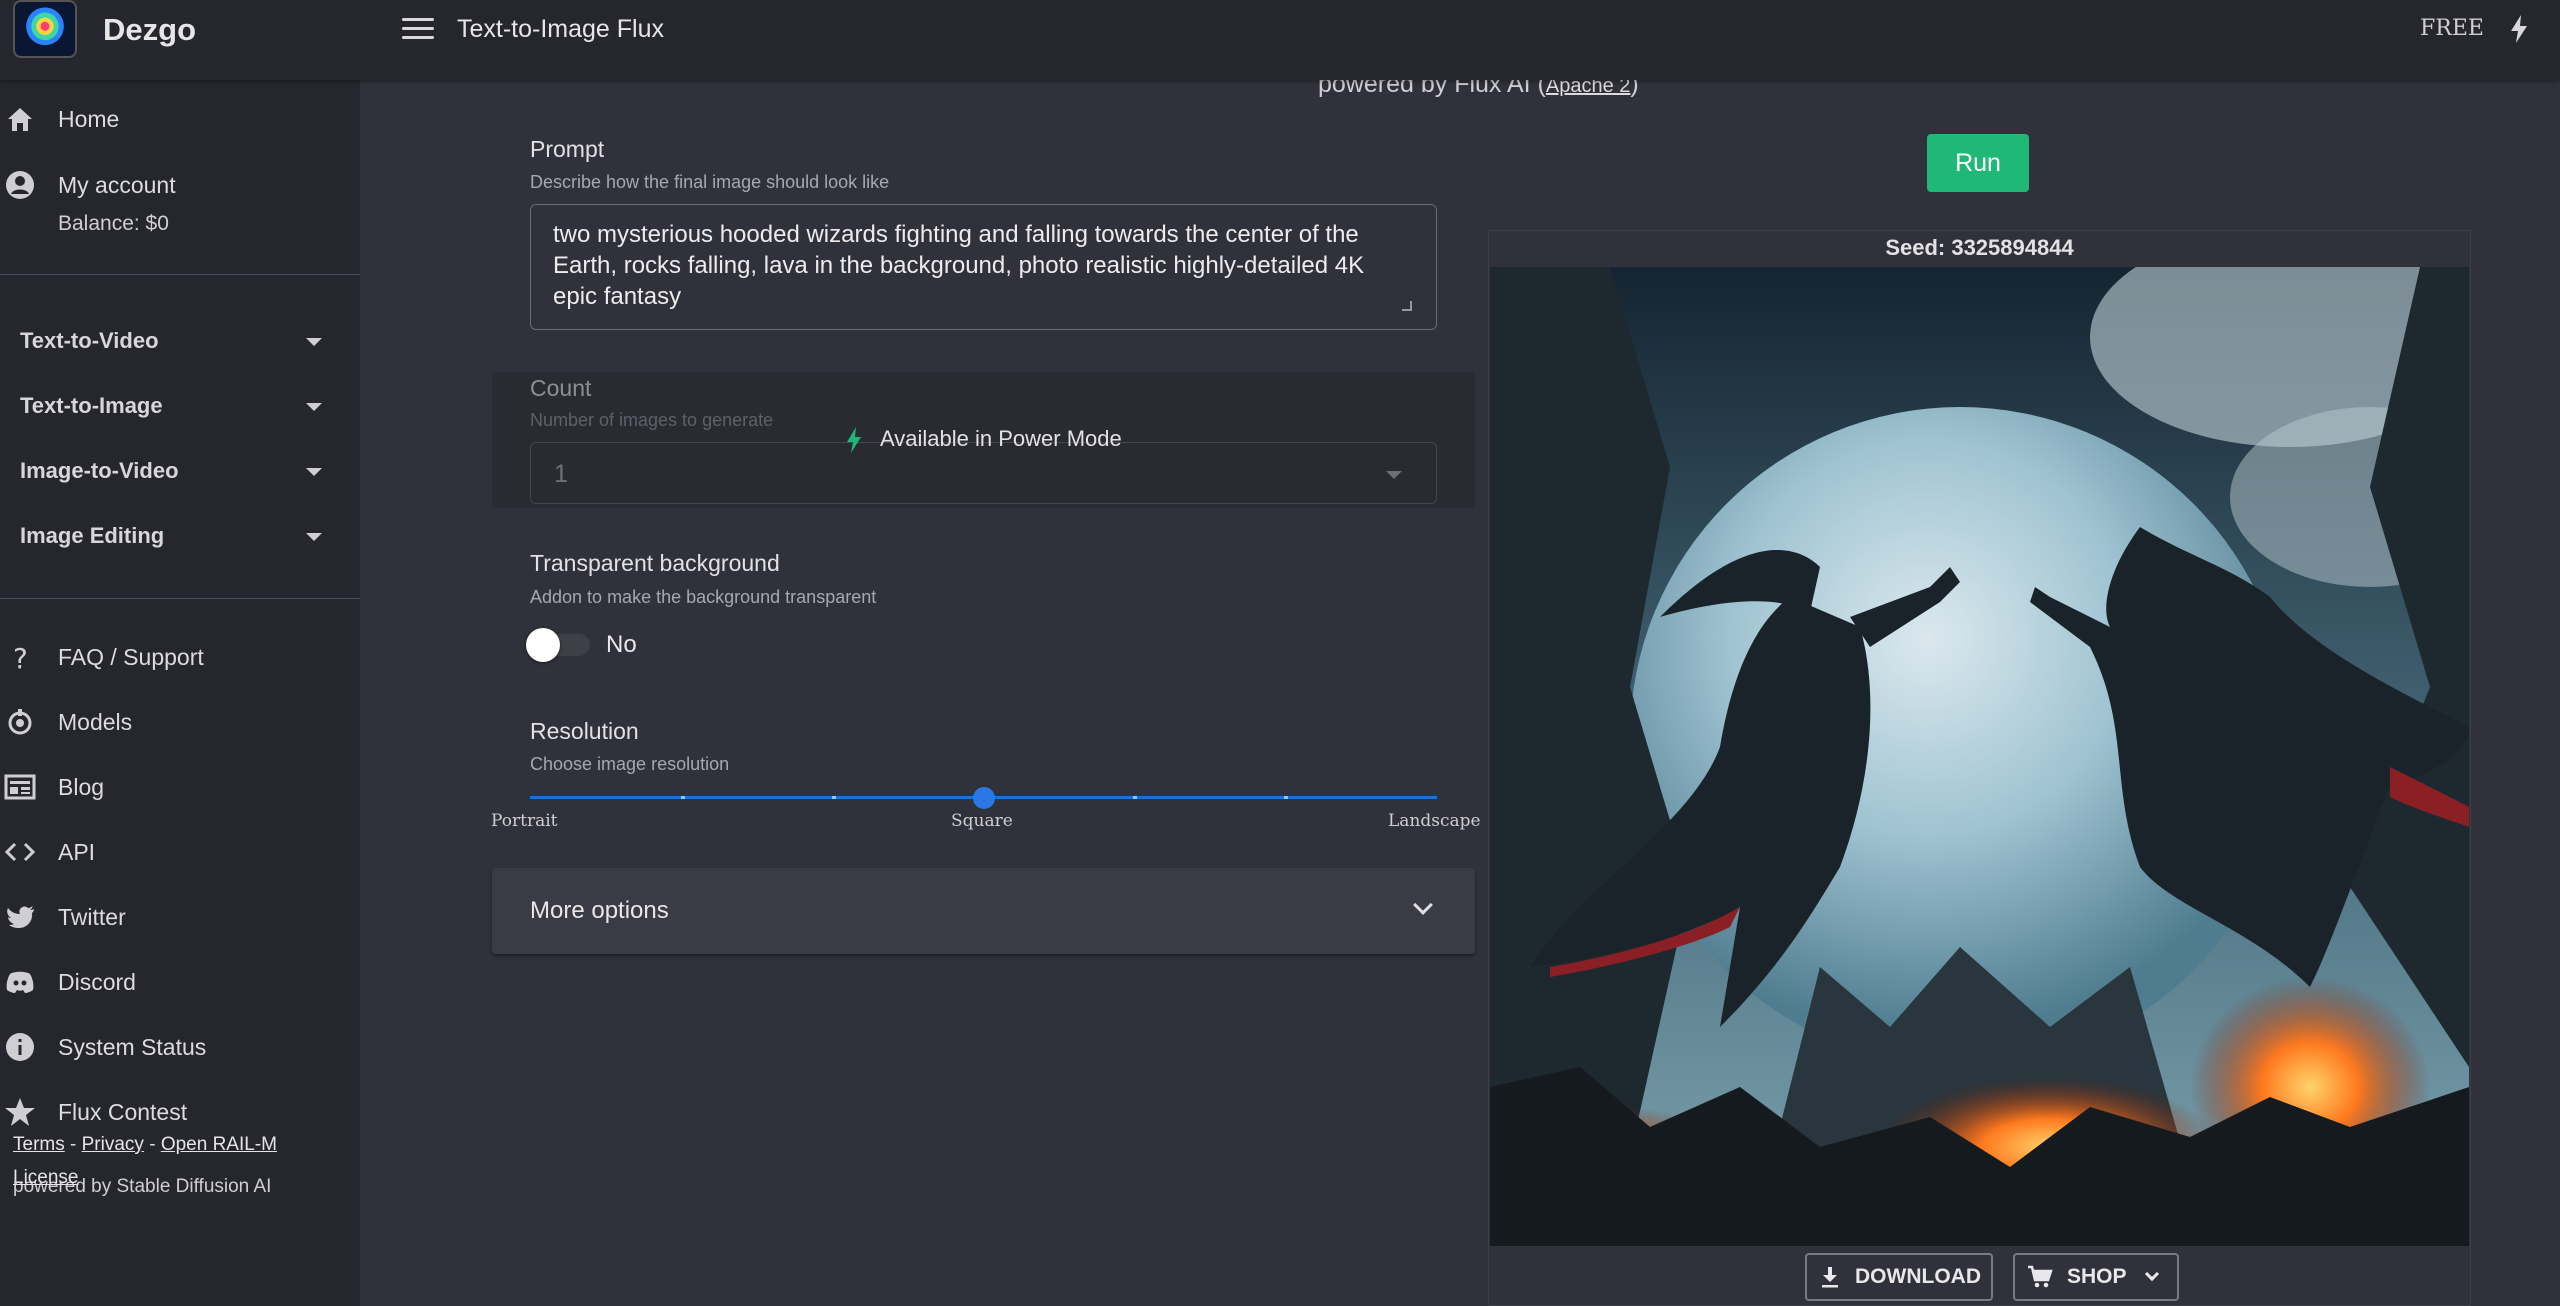  What do you see at coordinates (178, 1161) in the screenshot?
I see `footer-links: Terms - Privacy - Open RAIL-M License` at bounding box center [178, 1161].